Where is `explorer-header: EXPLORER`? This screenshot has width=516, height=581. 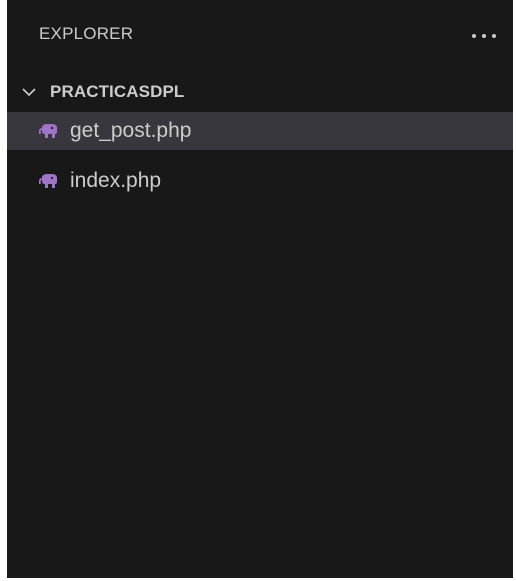
explorer-header: EXPLORER is located at coordinates (260, 35).